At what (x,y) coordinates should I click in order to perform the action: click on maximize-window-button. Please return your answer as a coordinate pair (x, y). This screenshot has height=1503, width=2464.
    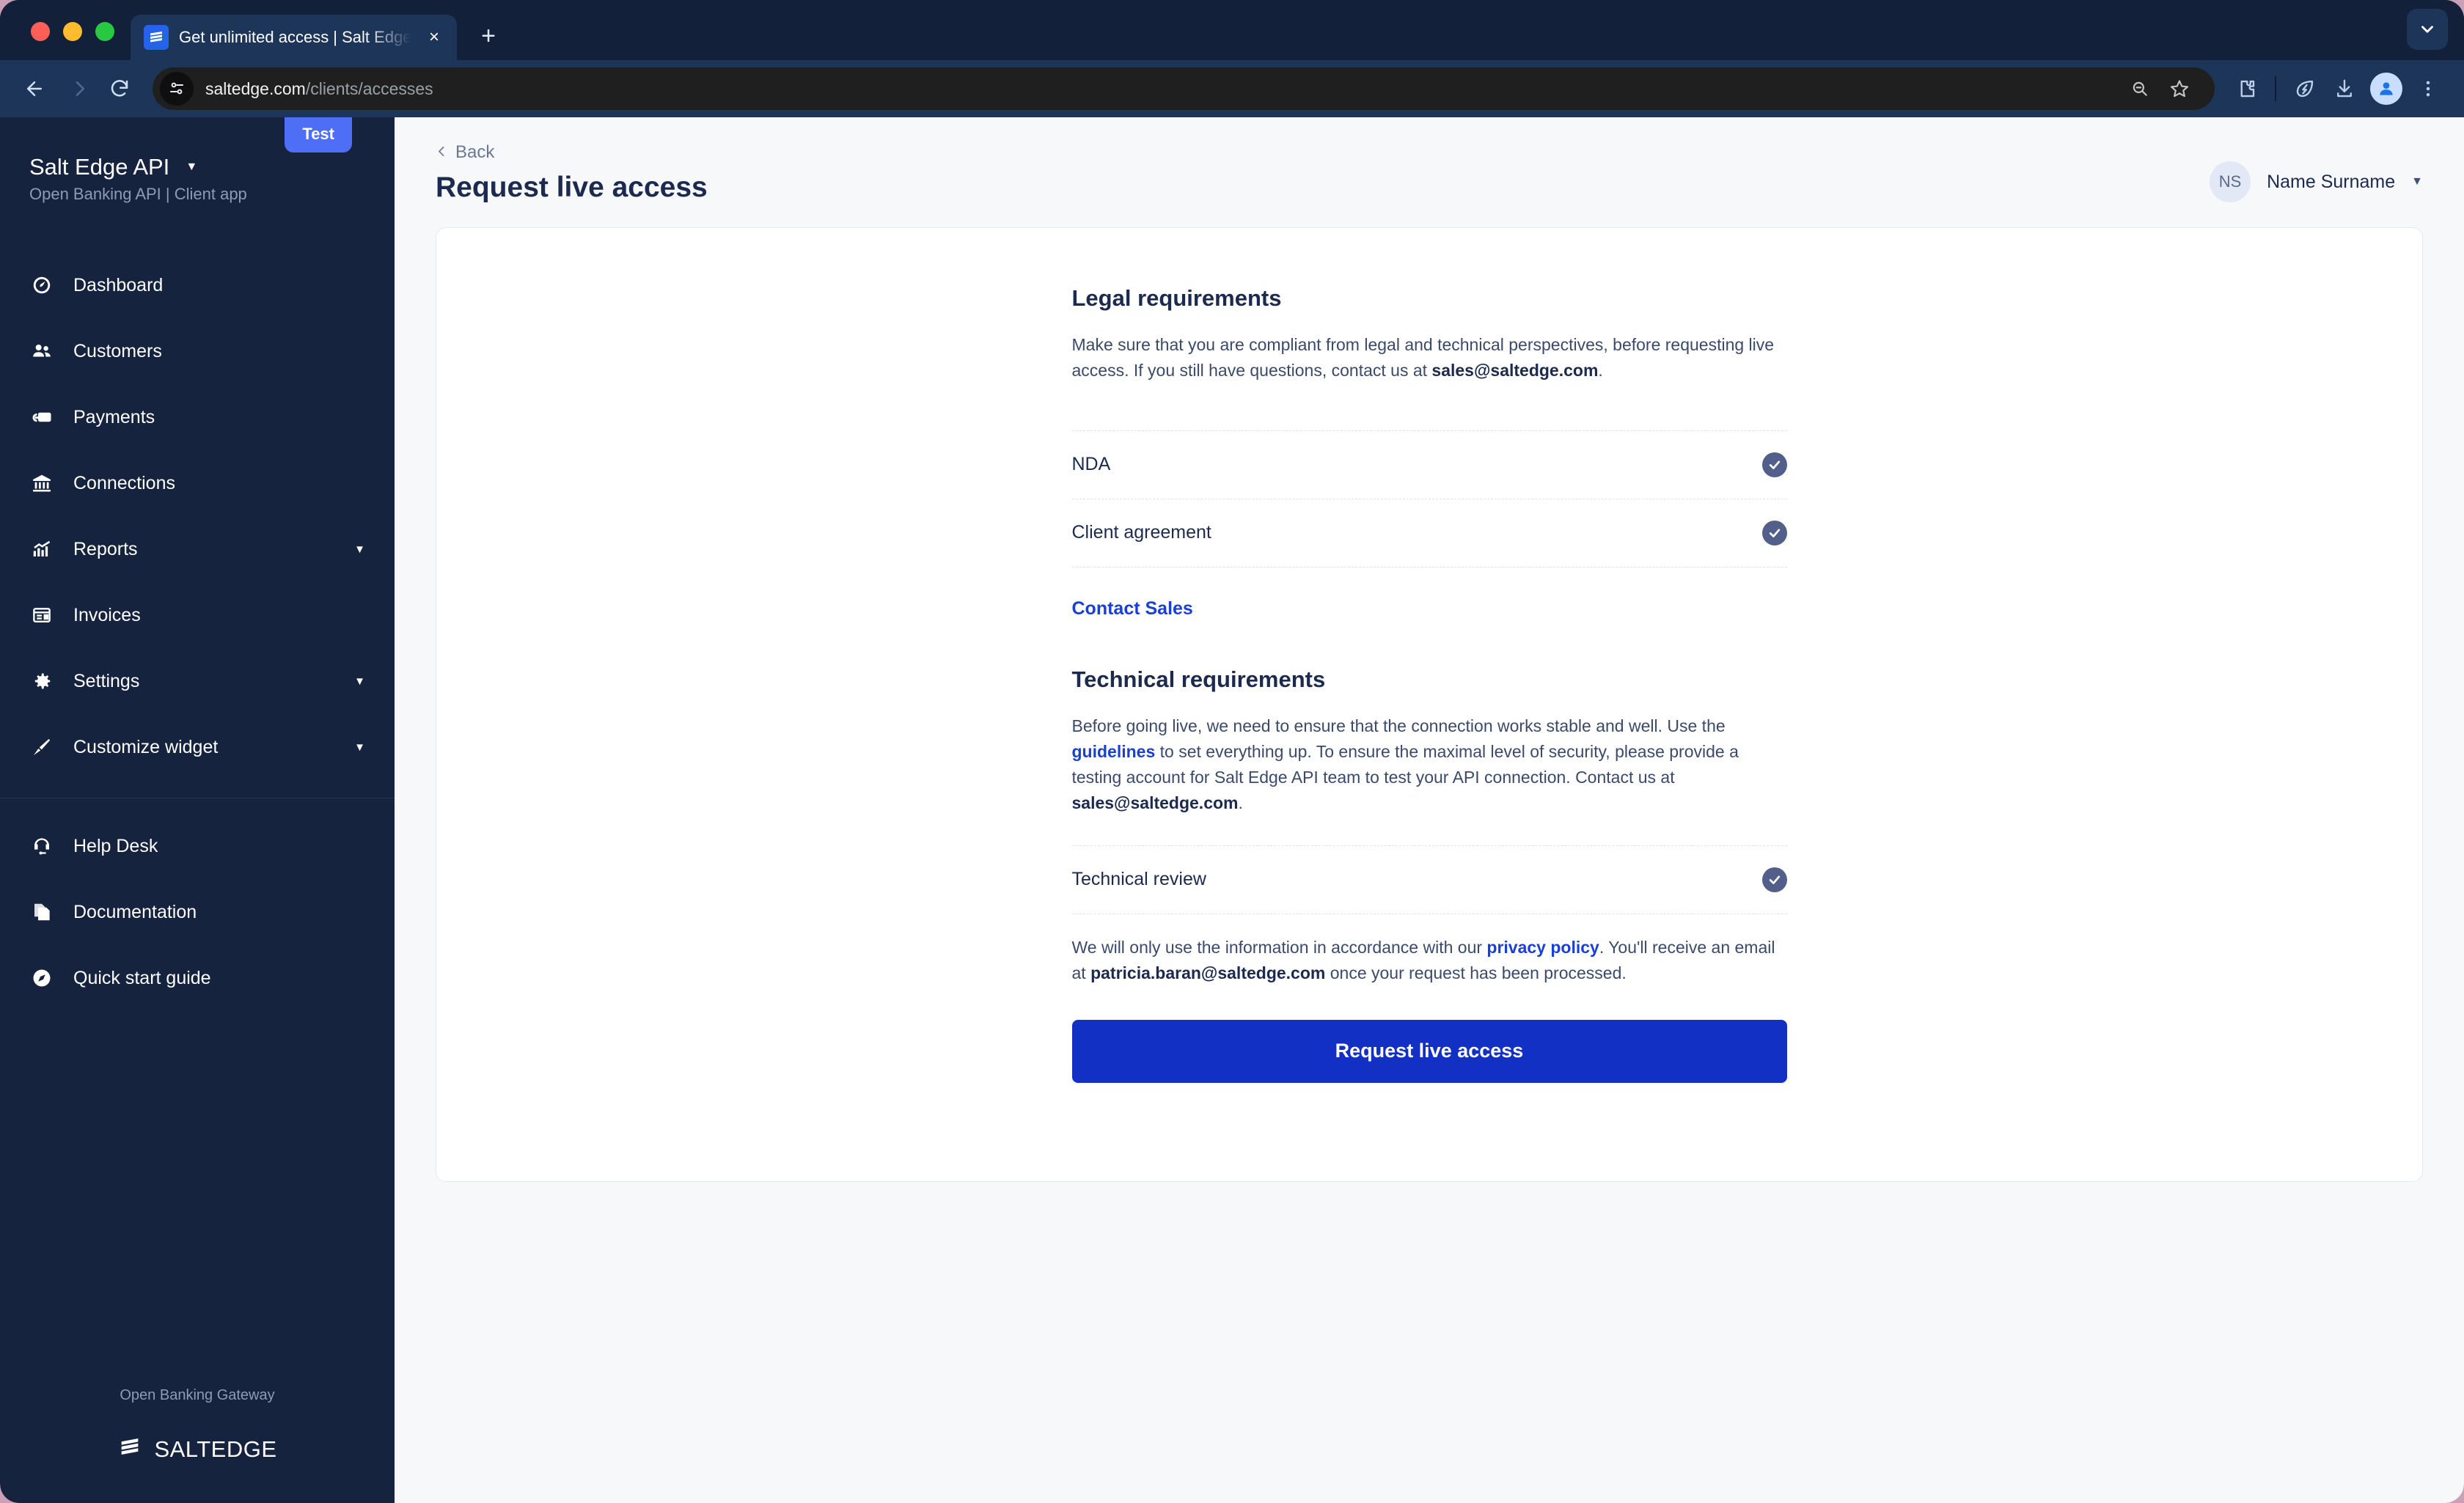
    Looking at the image, I should click on (104, 31).